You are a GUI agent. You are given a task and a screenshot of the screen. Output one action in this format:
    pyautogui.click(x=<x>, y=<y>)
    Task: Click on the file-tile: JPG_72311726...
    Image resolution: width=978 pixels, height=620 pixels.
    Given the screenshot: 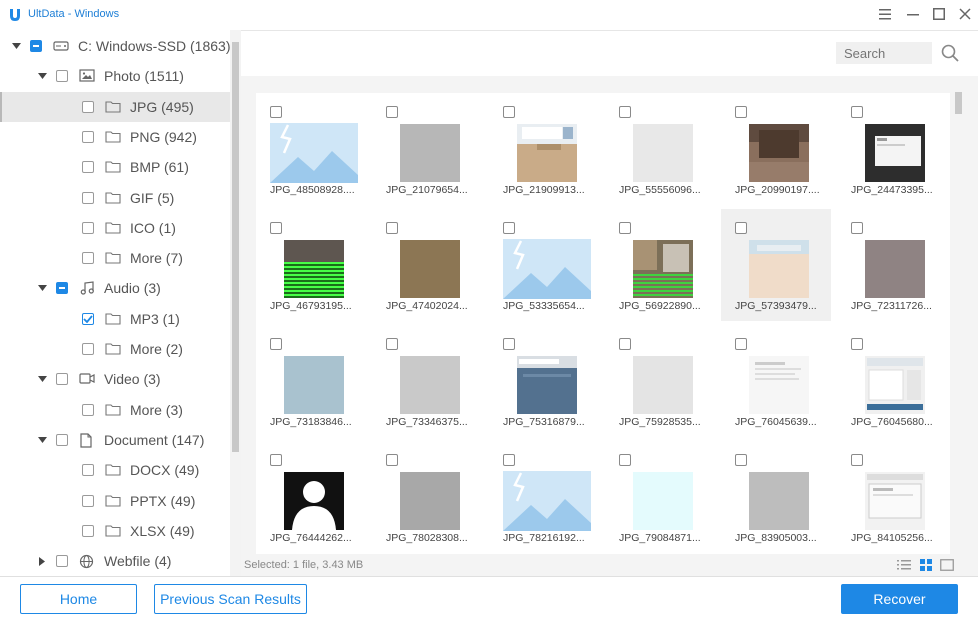 What is the action you would take?
    pyautogui.click(x=892, y=265)
    